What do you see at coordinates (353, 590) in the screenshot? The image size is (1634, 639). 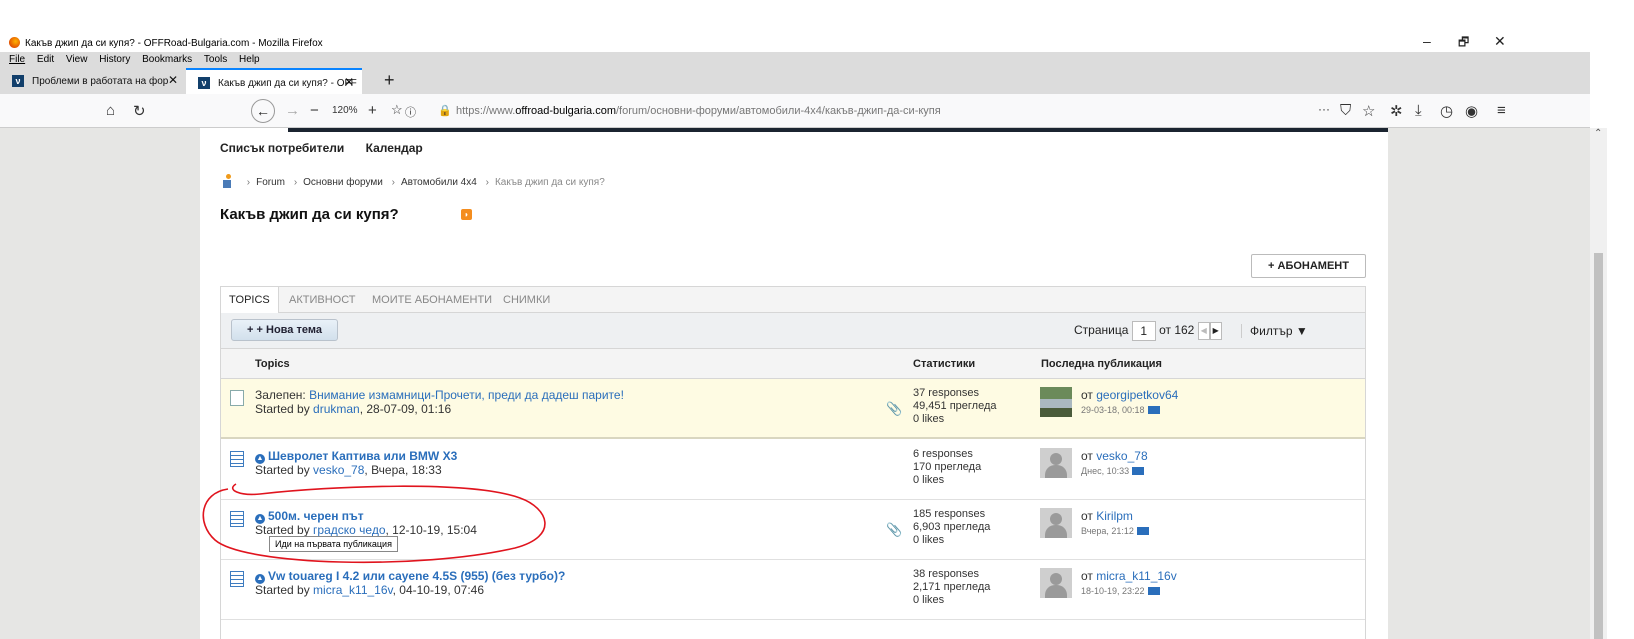 I see `author-link: micra_k11_16v` at bounding box center [353, 590].